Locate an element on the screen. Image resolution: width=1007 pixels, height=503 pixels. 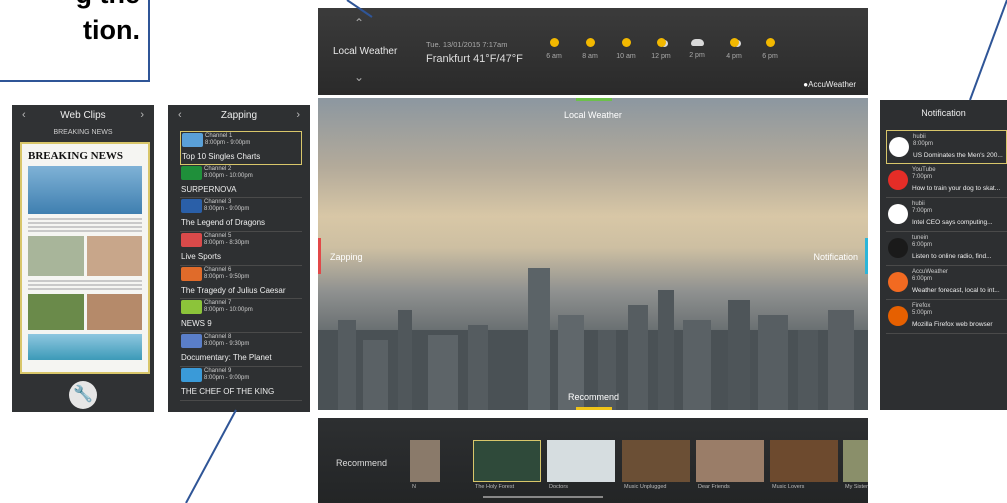
channel-number: Channel 8 is located at coordinates (218, 337).